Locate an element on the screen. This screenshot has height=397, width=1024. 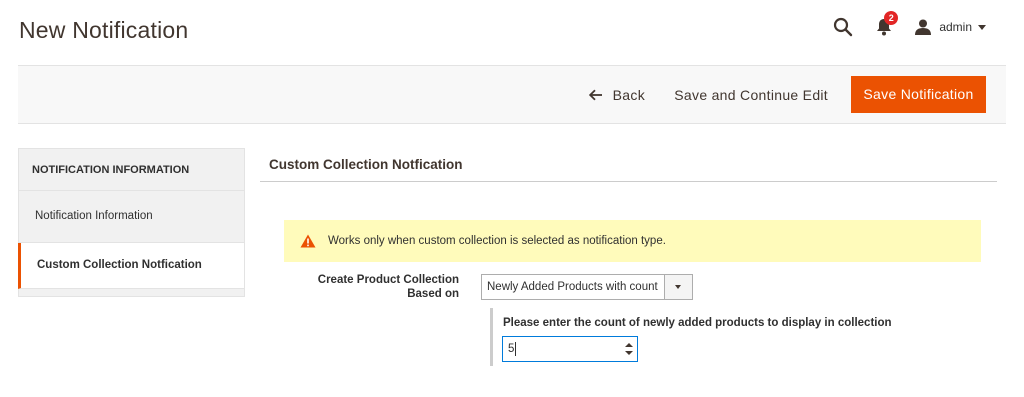
user-menu: admin is located at coordinates (950, 27).